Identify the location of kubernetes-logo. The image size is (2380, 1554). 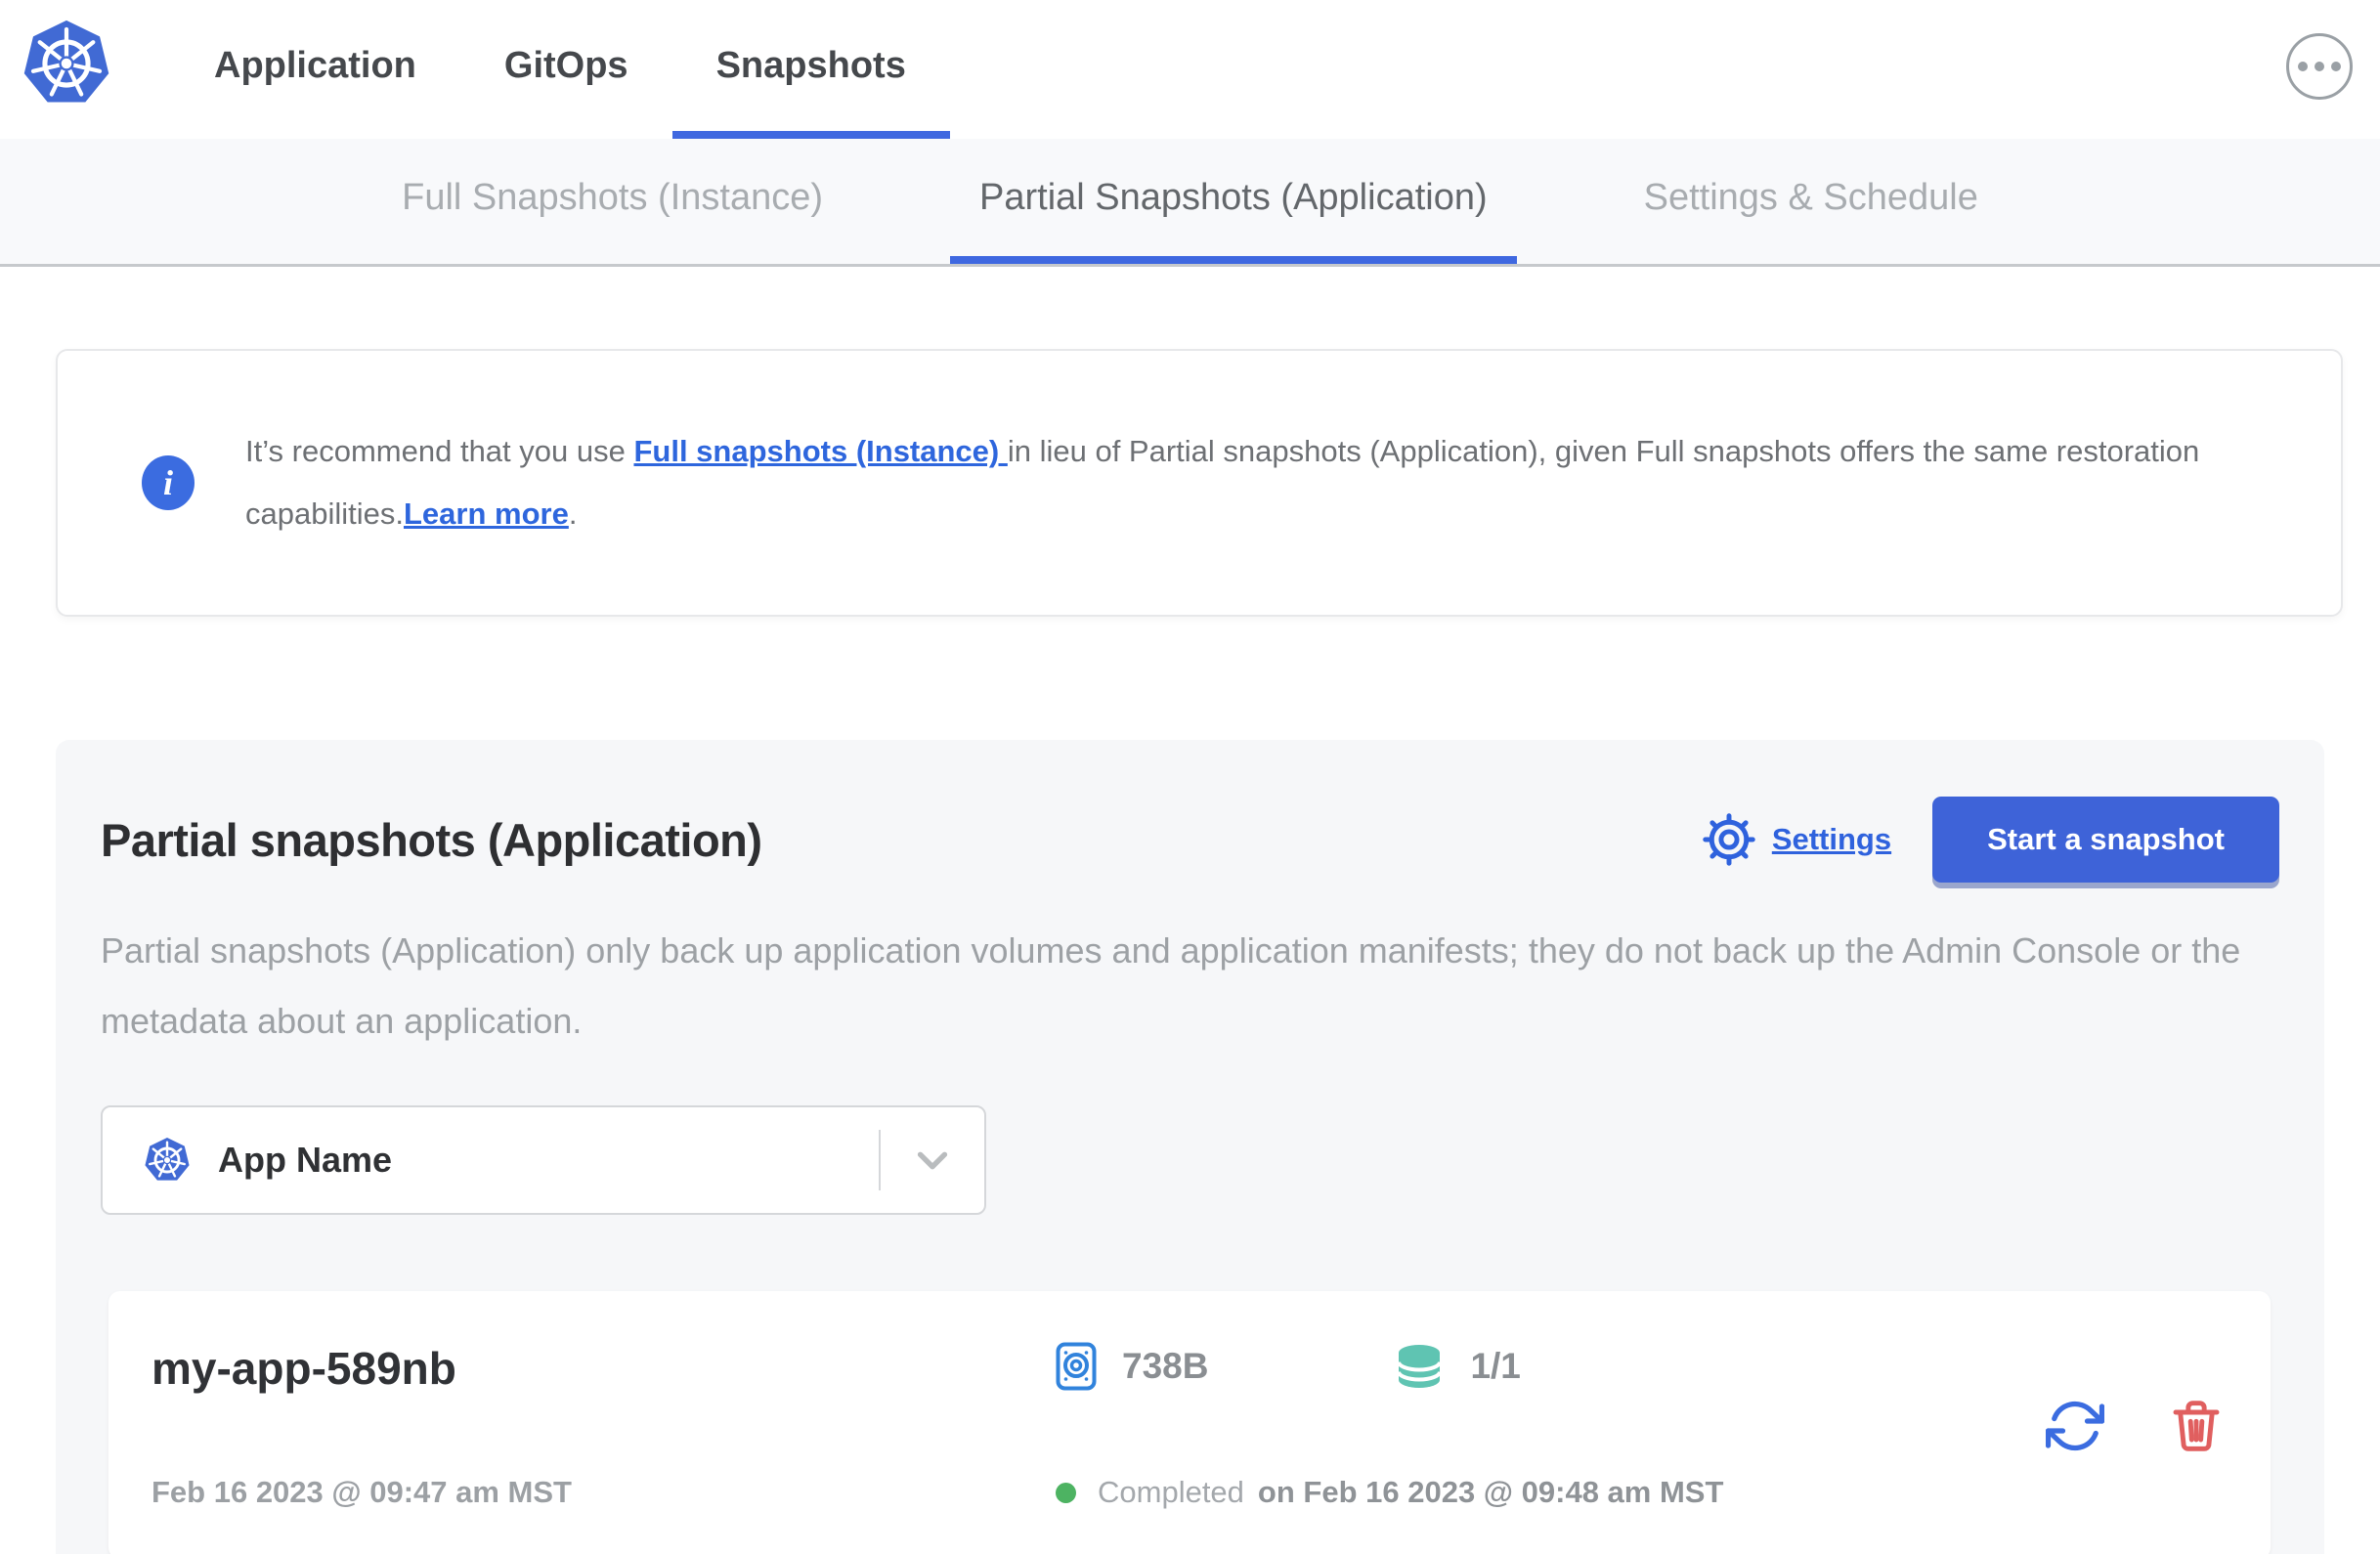
(66, 61).